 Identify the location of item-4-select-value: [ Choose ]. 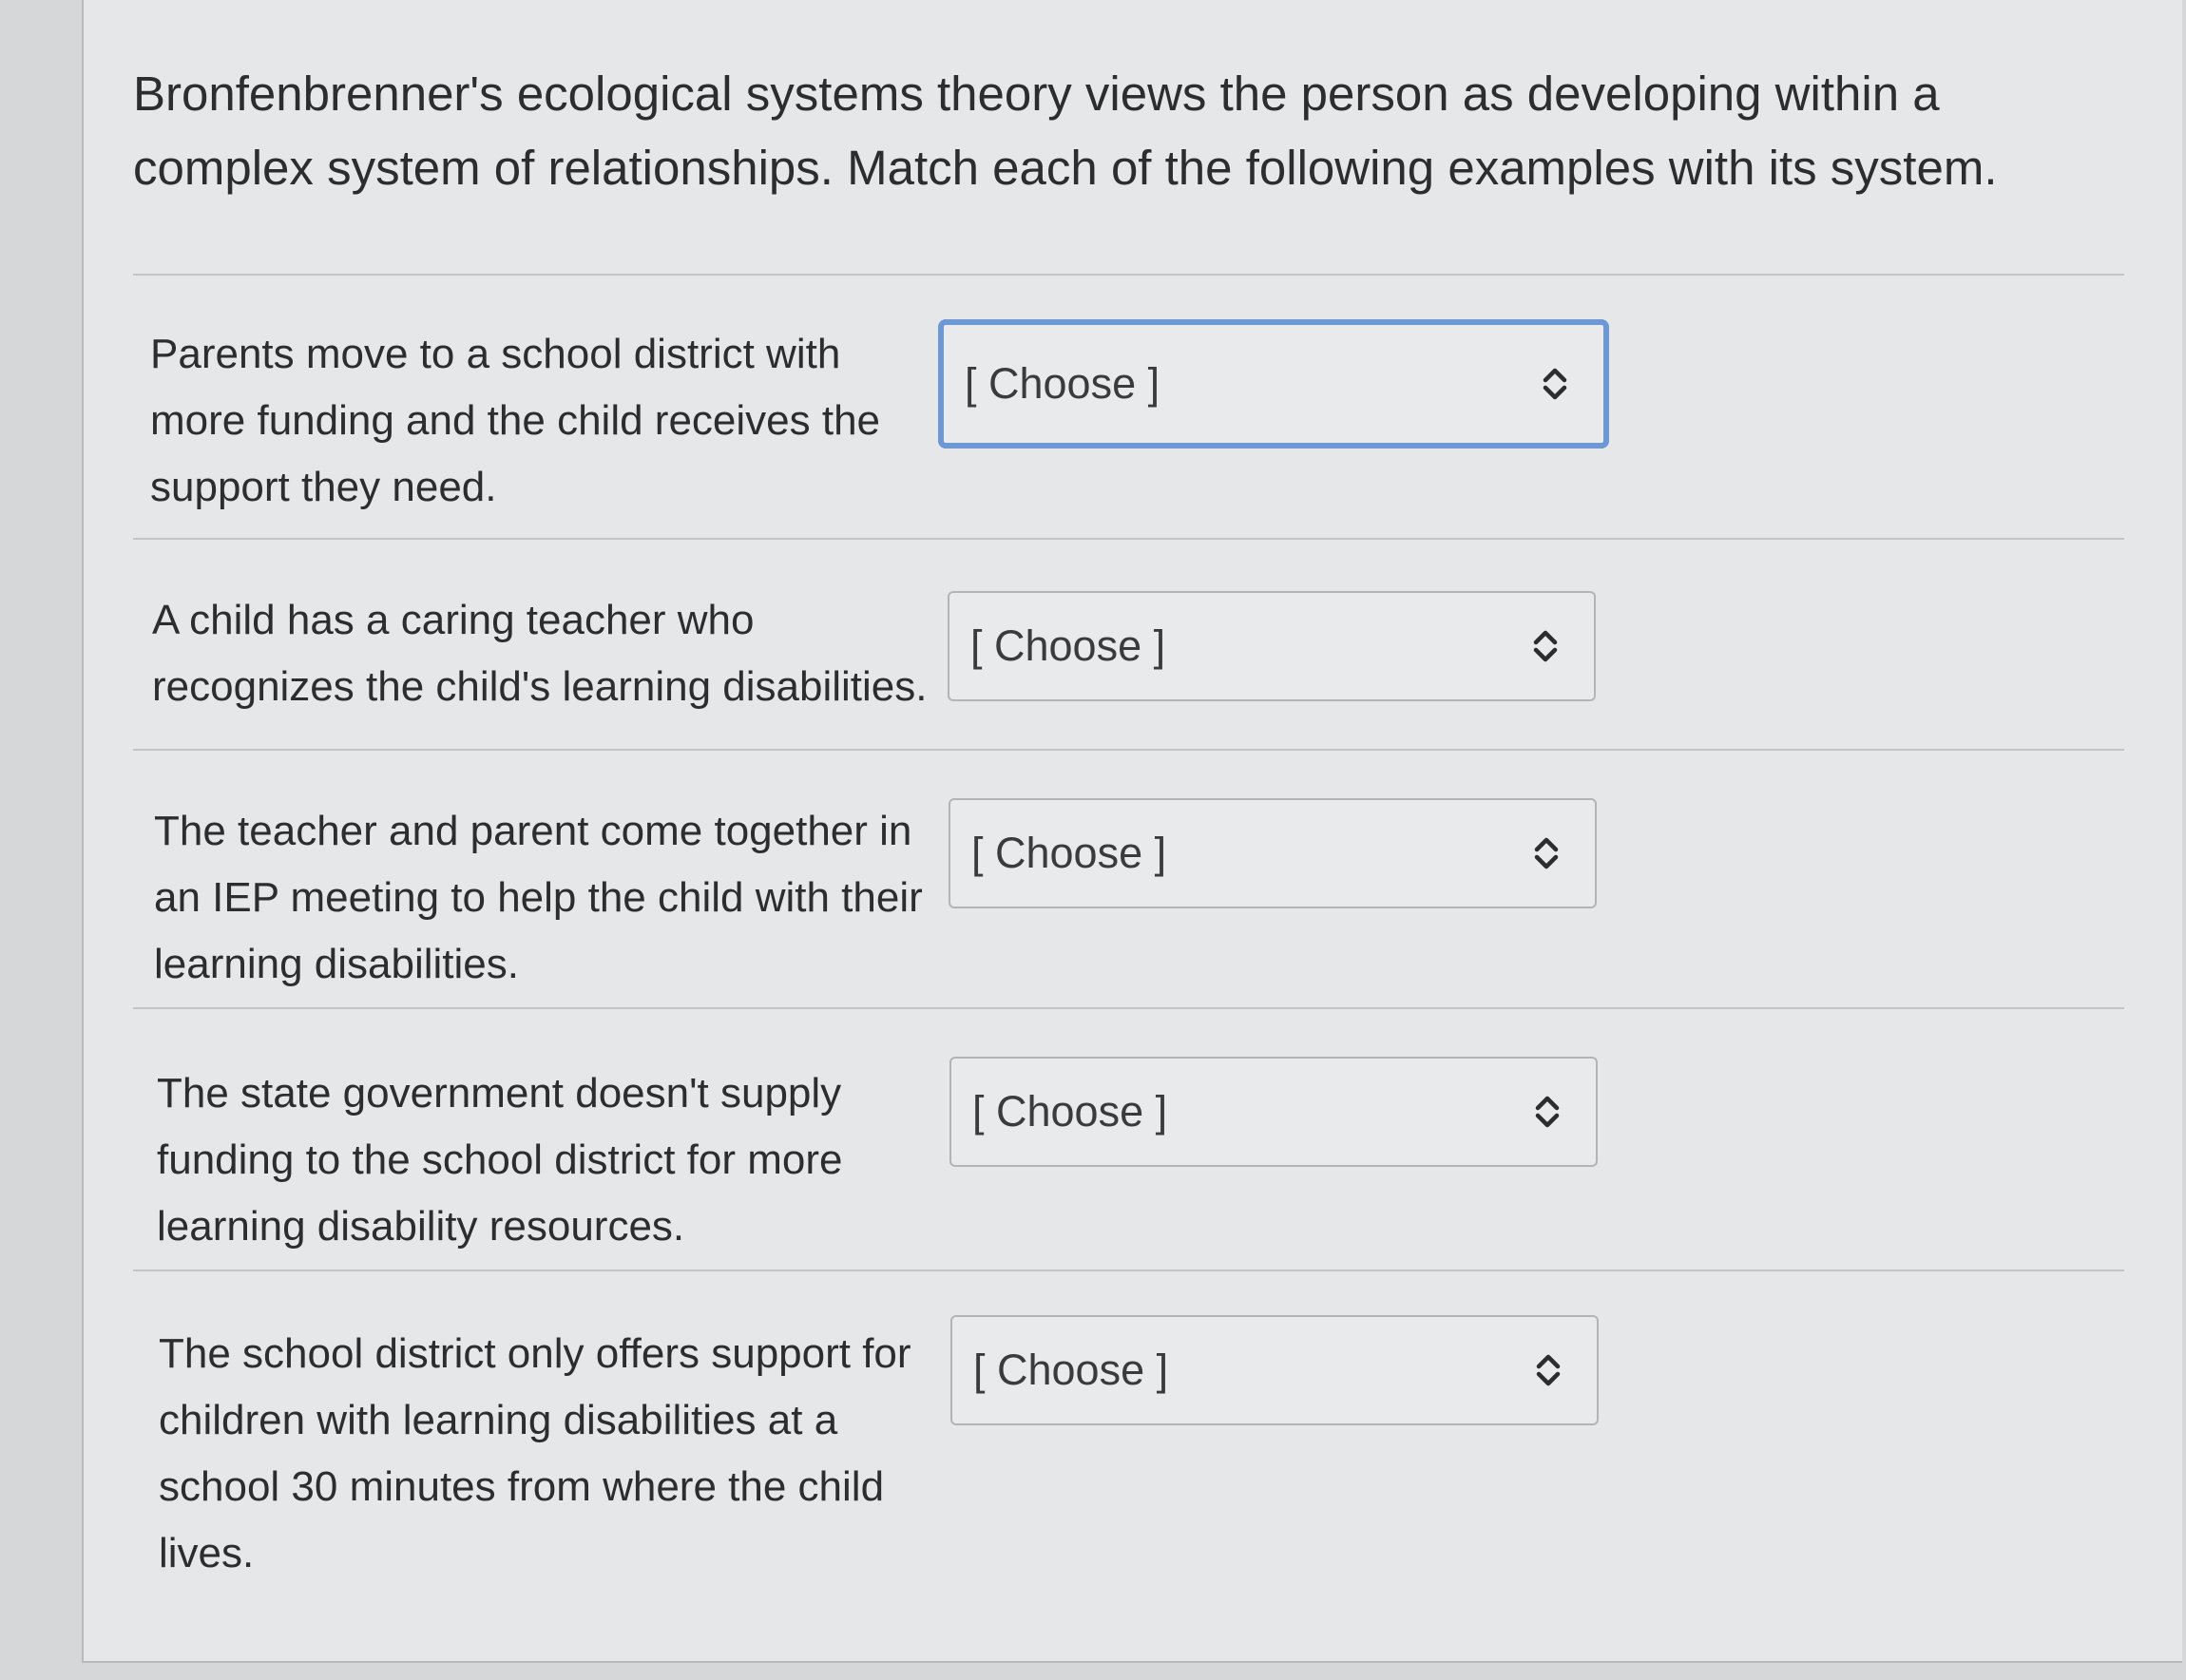
(1070, 1111).